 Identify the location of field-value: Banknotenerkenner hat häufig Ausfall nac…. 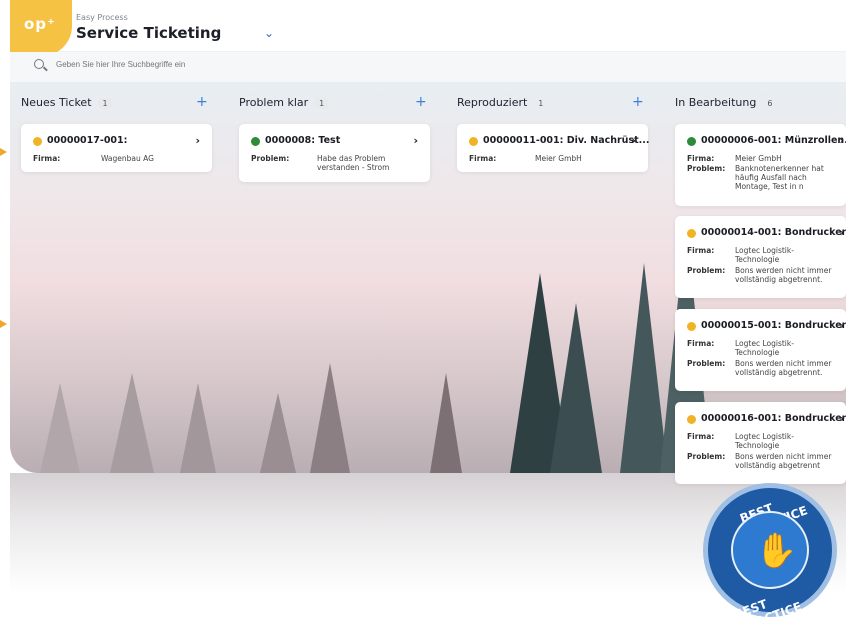
(779, 177).